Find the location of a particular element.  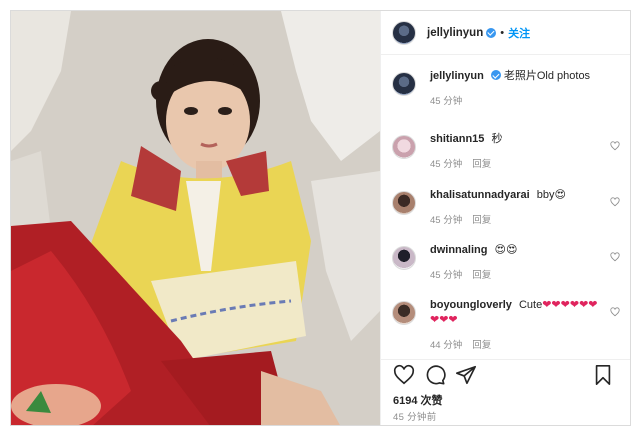

like-button is located at coordinates (404, 375).